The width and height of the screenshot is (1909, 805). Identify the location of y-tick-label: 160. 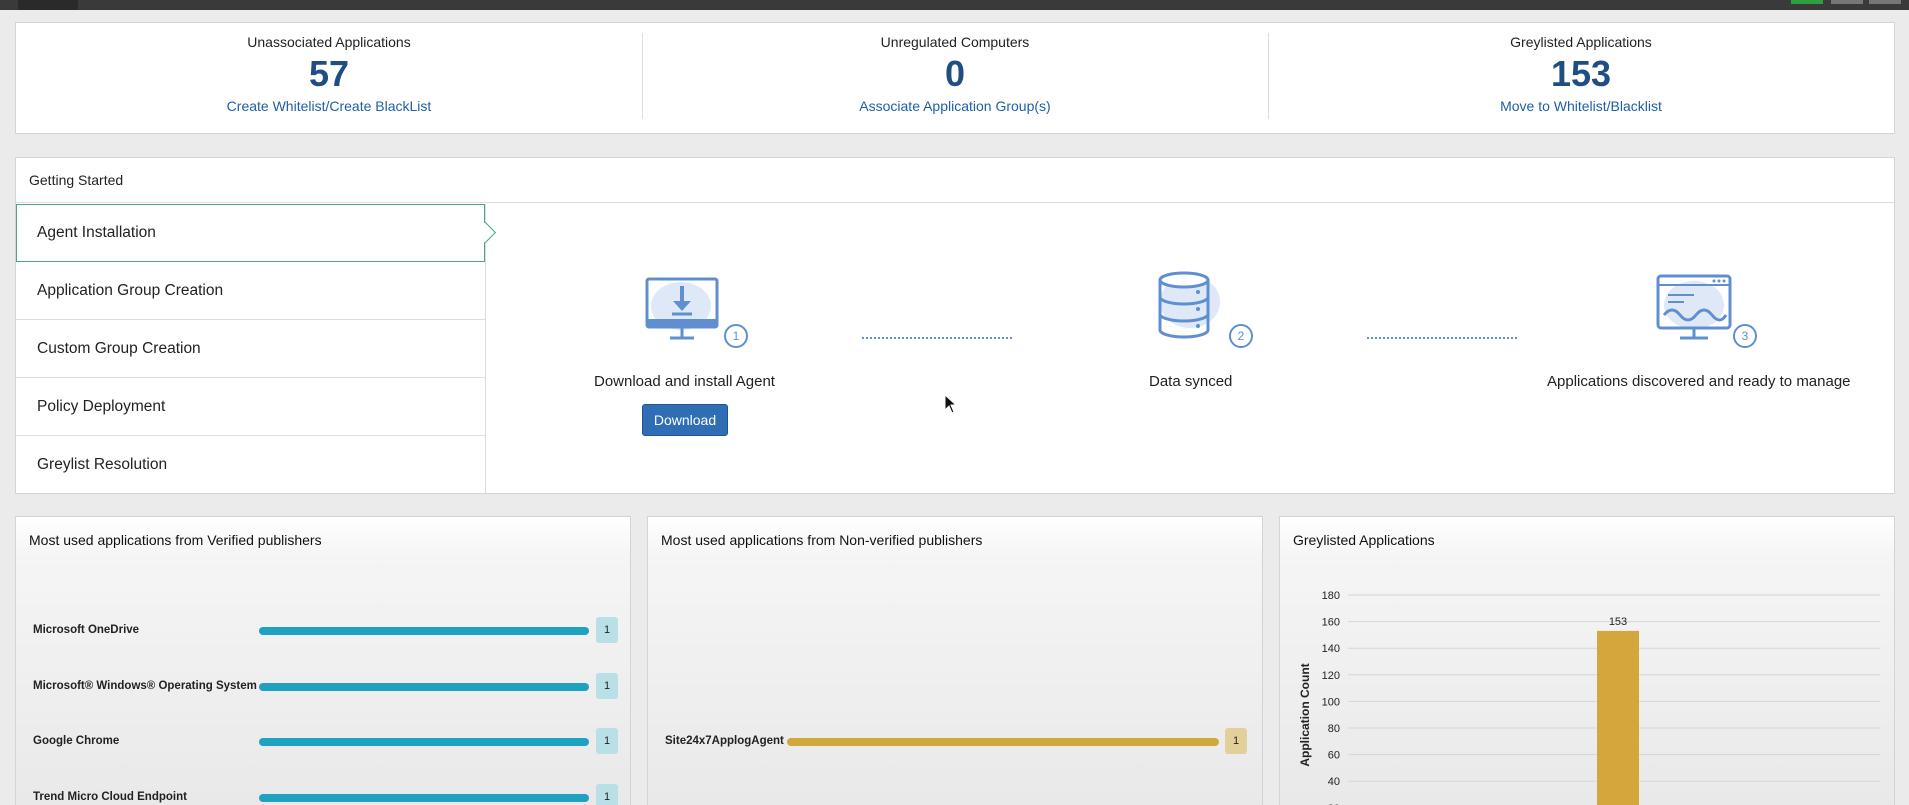
(1331, 623).